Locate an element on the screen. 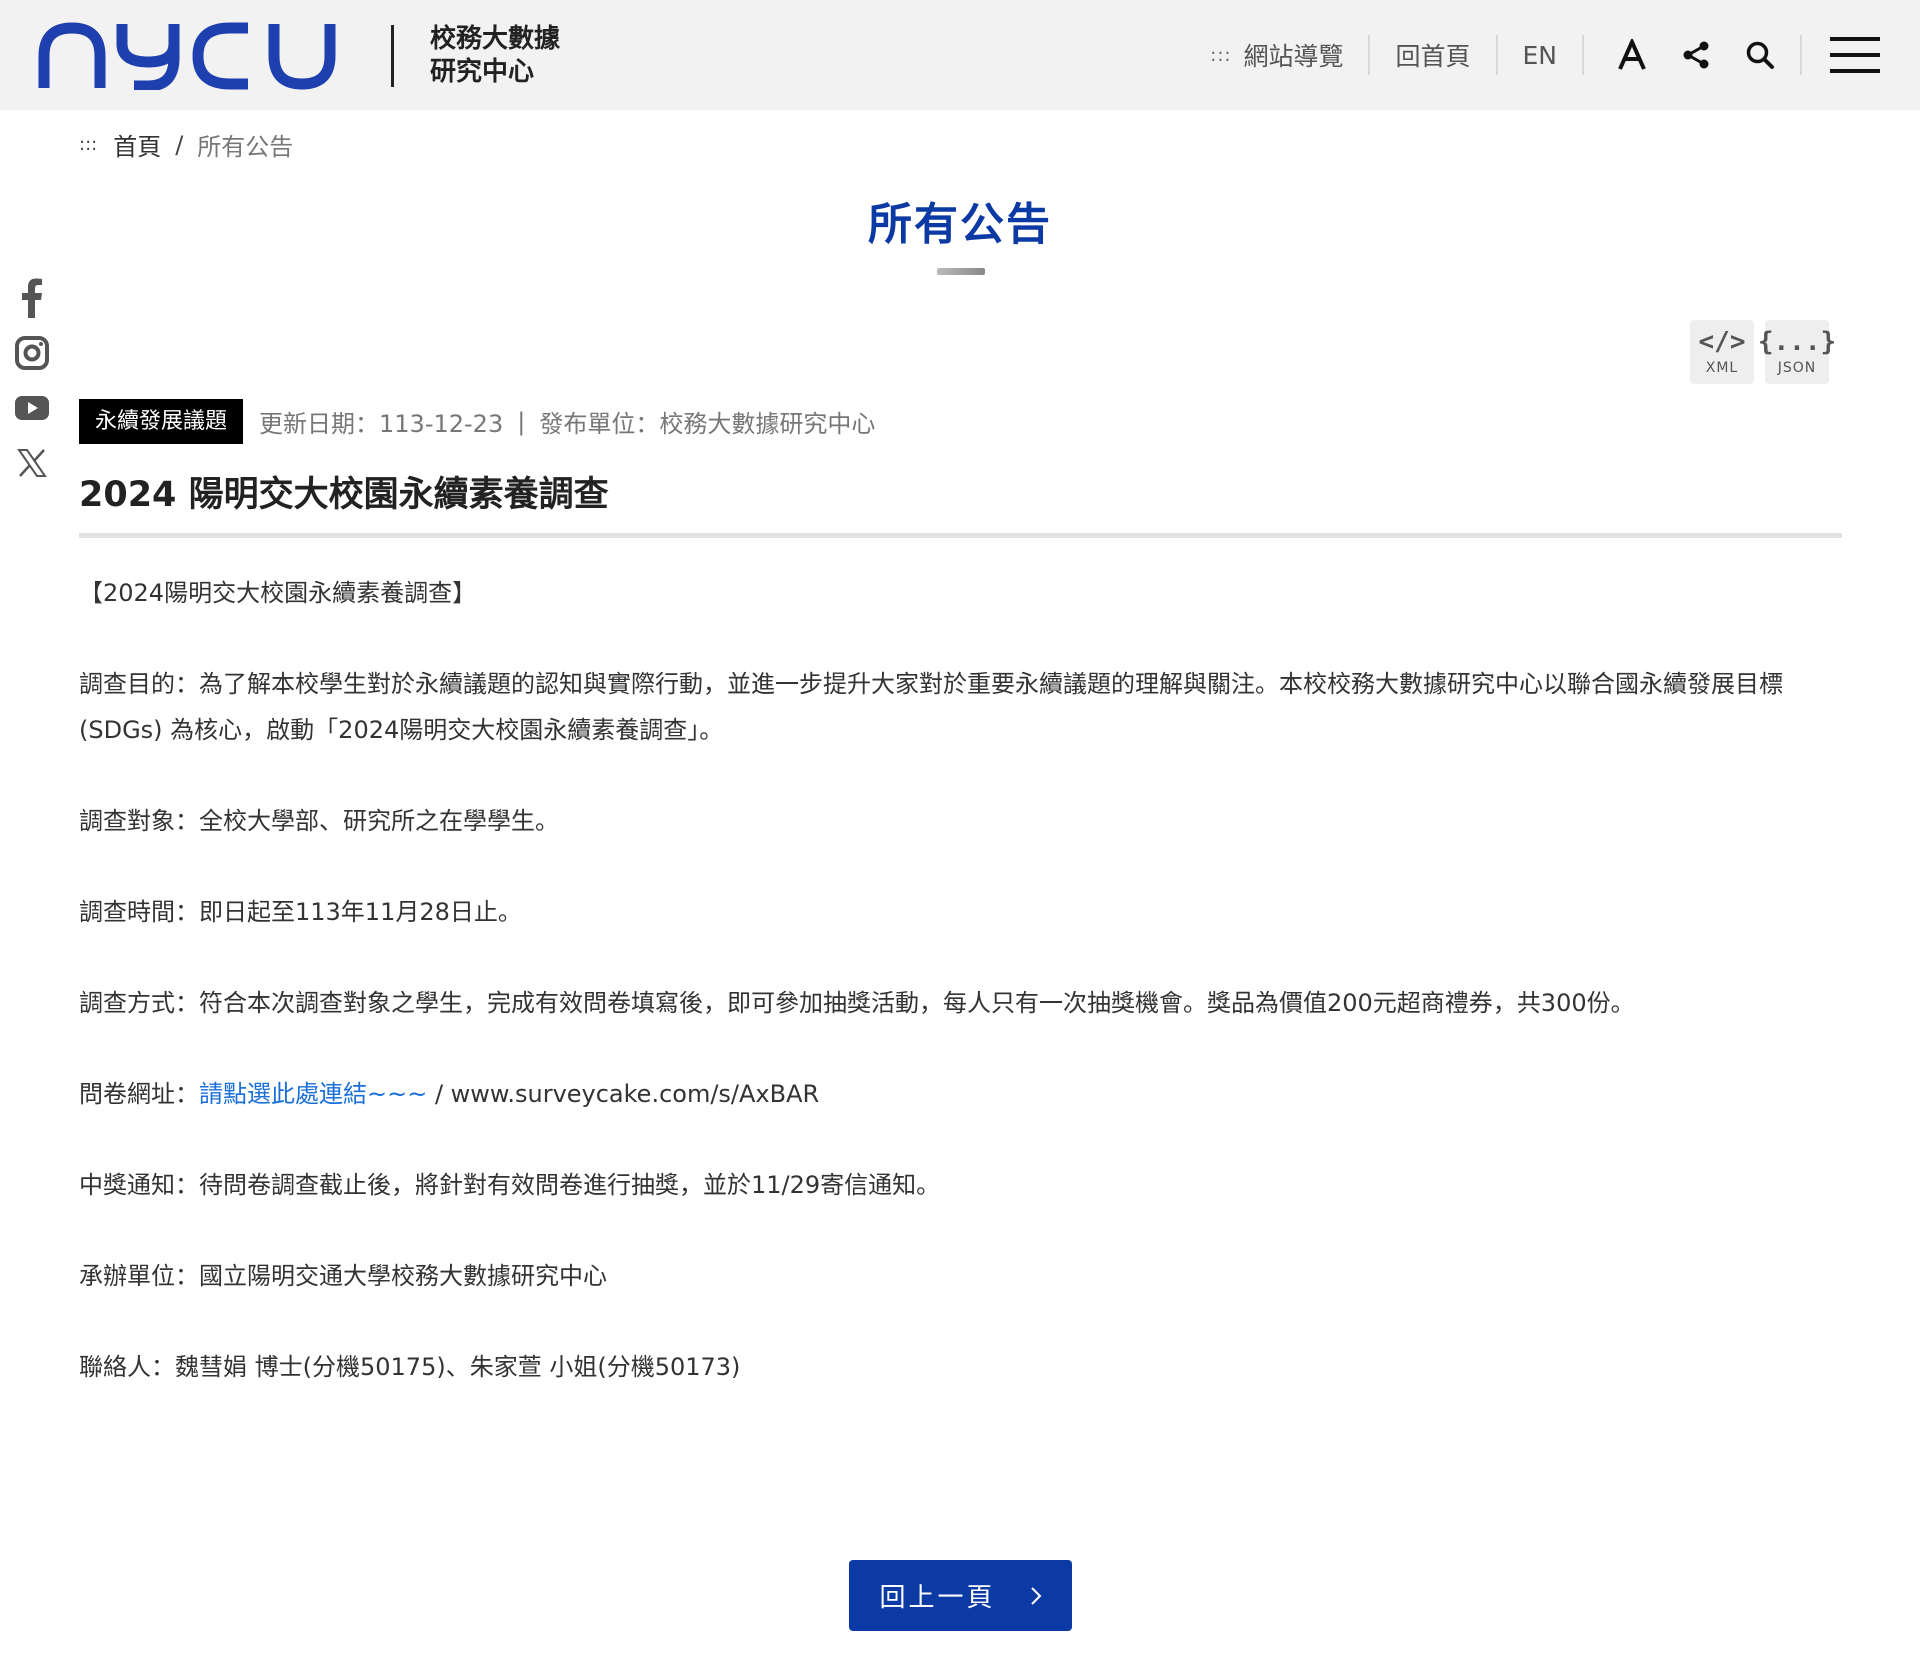  youtube-icon is located at coordinates (32, 408).